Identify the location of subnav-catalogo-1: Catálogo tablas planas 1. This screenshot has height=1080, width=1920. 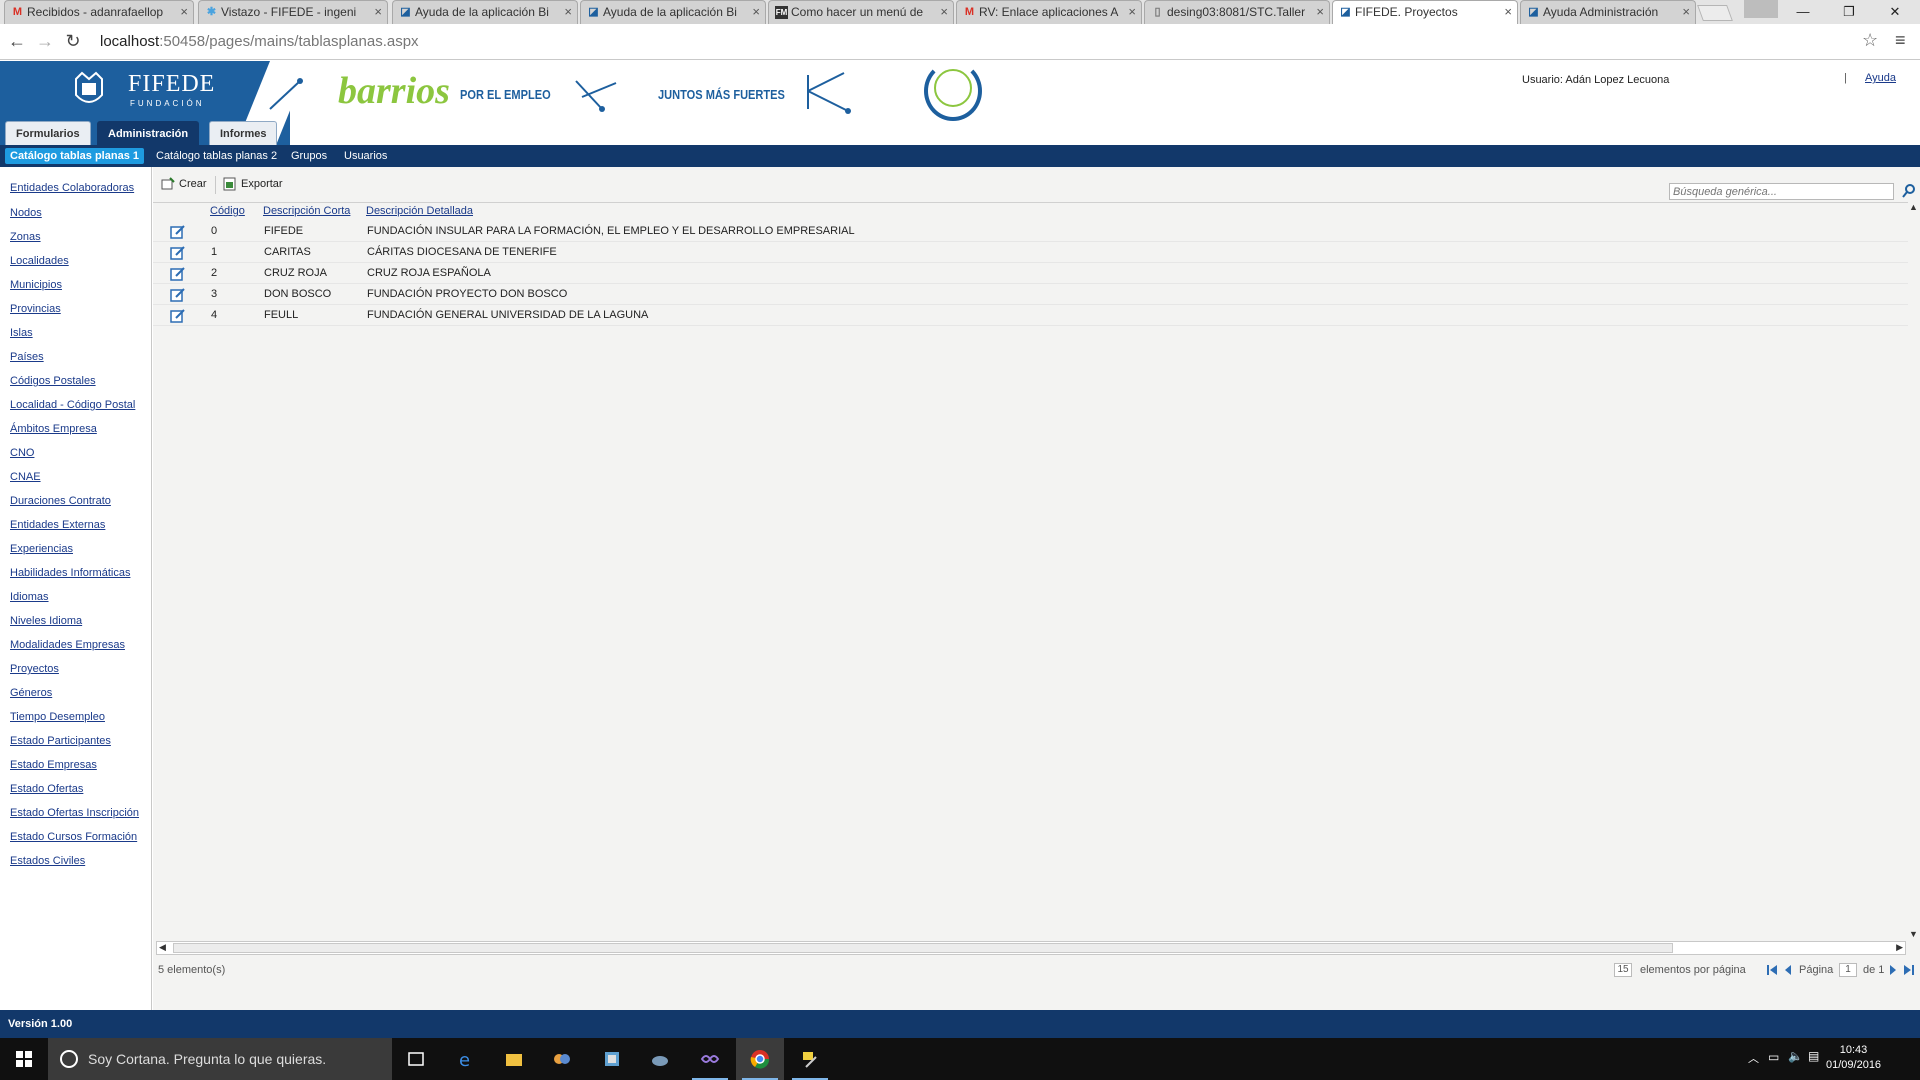
(74, 156).